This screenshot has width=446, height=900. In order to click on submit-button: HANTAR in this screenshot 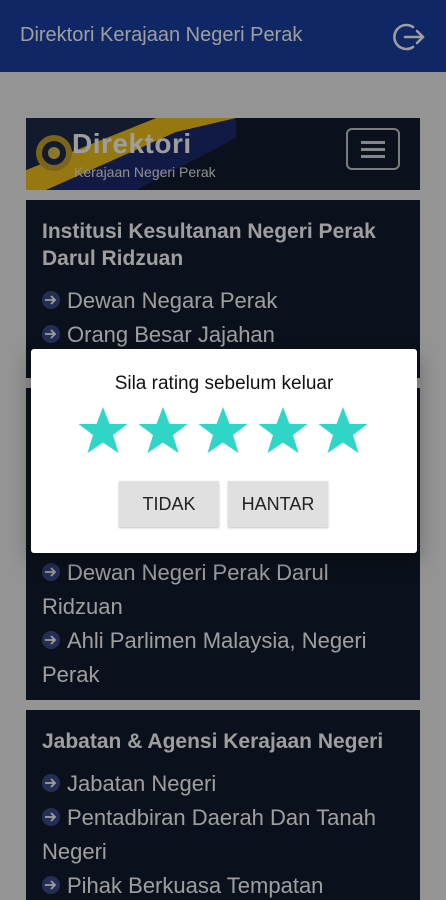, I will do `click(278, 504)`.